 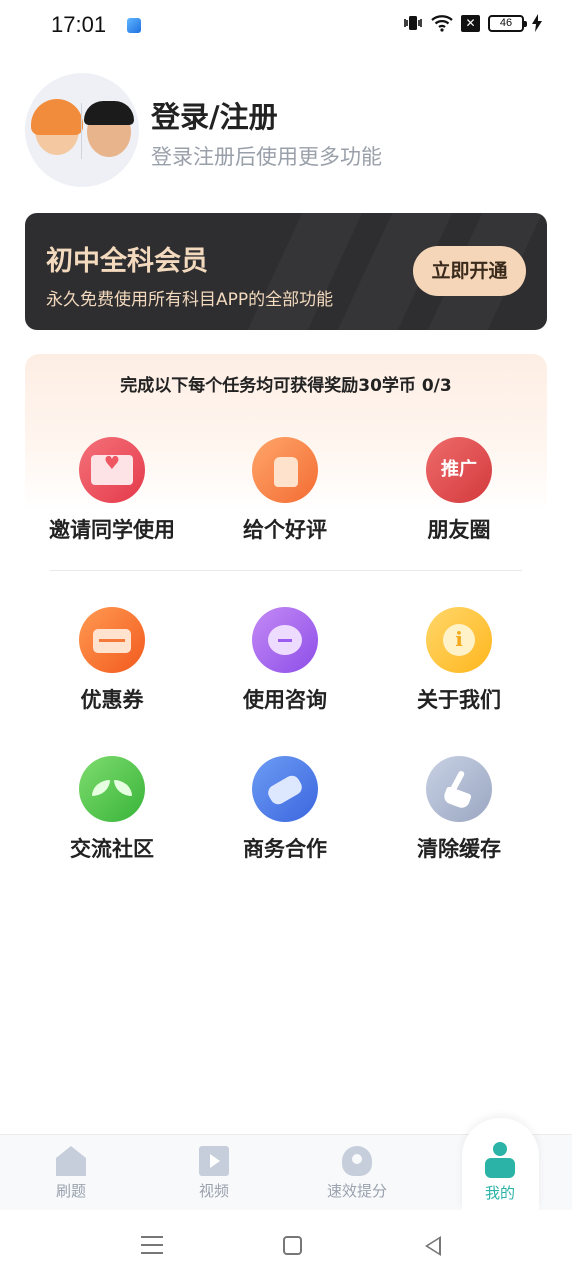 I want to click on system-nav-bar, so click(x=286, y=1245).